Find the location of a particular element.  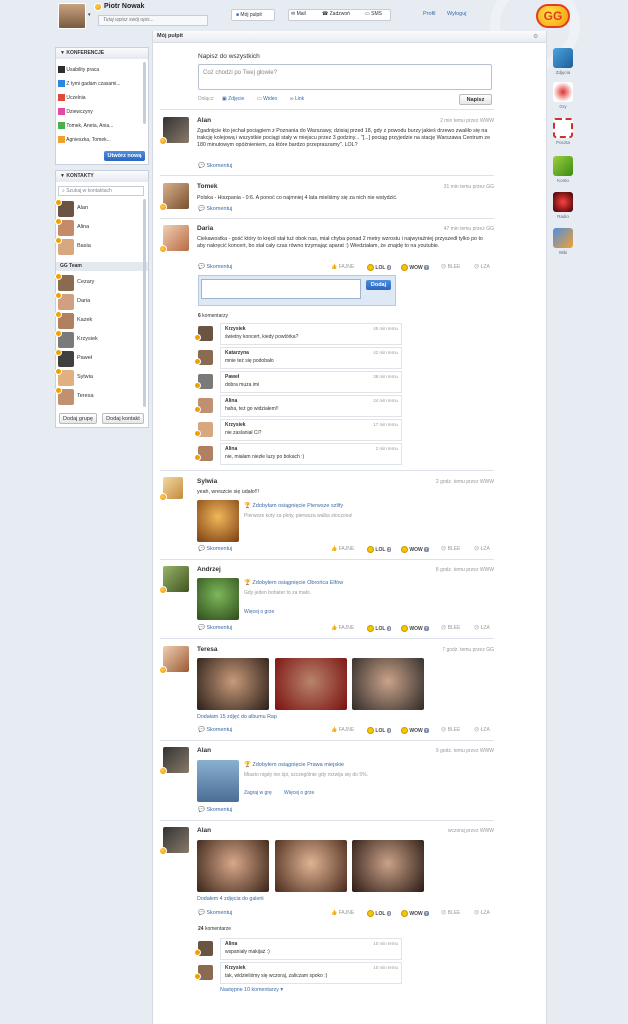

avatar-menu-arrow: ▾ is located at coordinates (89, 15).